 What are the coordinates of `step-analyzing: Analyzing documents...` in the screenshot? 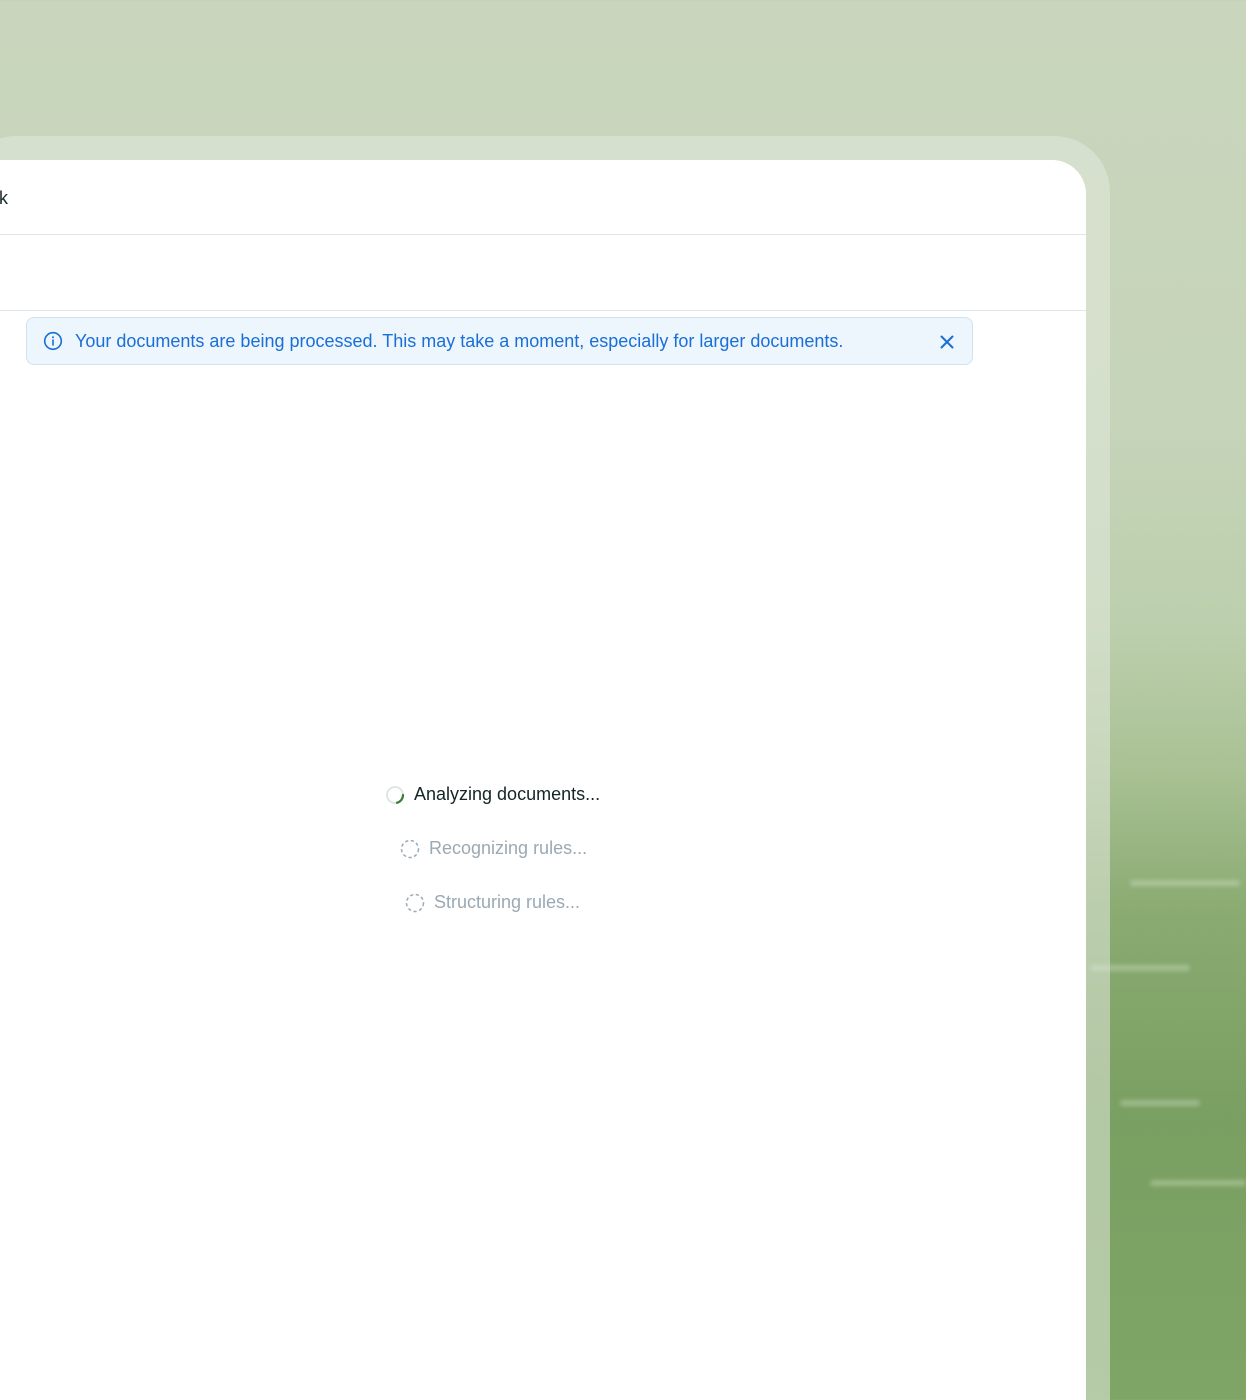 It's located at (492, 794).